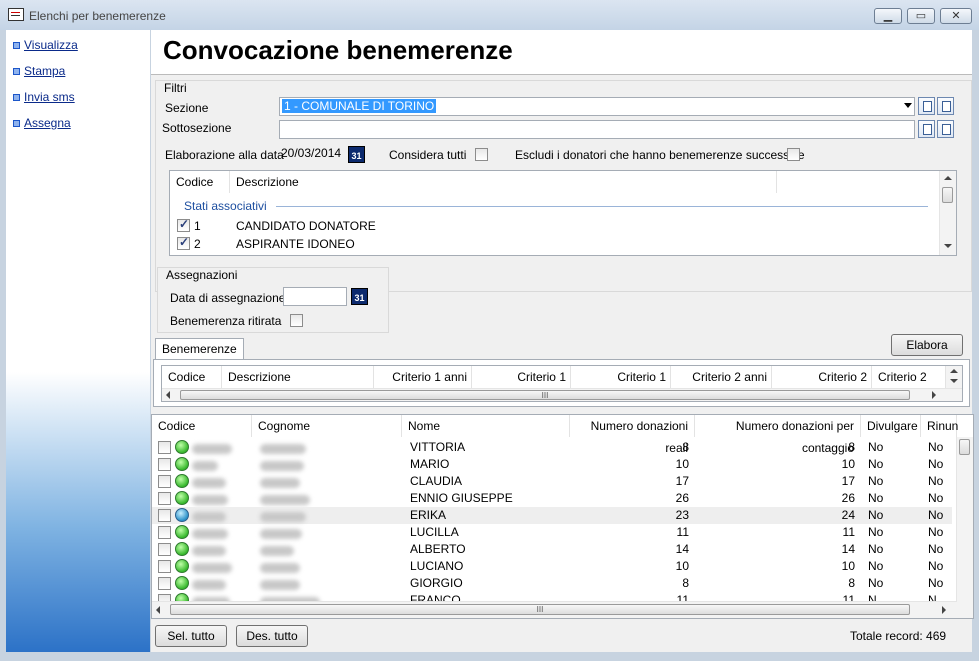  What do you see at coordinates (197, 226) in the screenshot?
I see `stato-code: 1` at bounding box center [197, 226].